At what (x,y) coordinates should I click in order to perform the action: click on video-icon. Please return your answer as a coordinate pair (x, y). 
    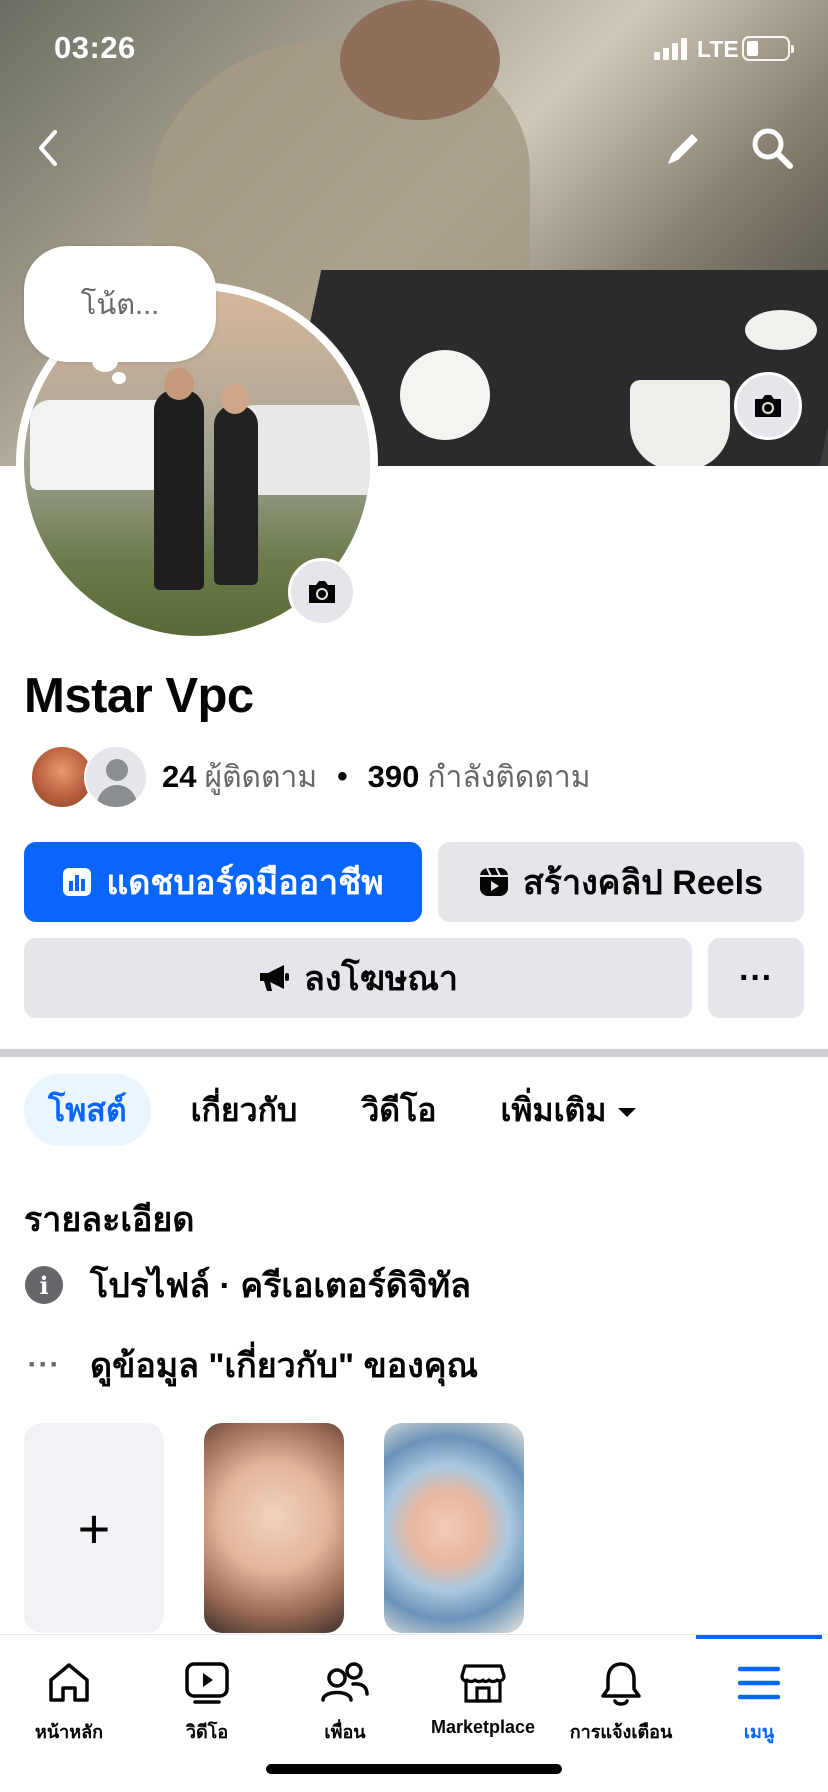
    Looking at the image, I should click on (207, 1683).